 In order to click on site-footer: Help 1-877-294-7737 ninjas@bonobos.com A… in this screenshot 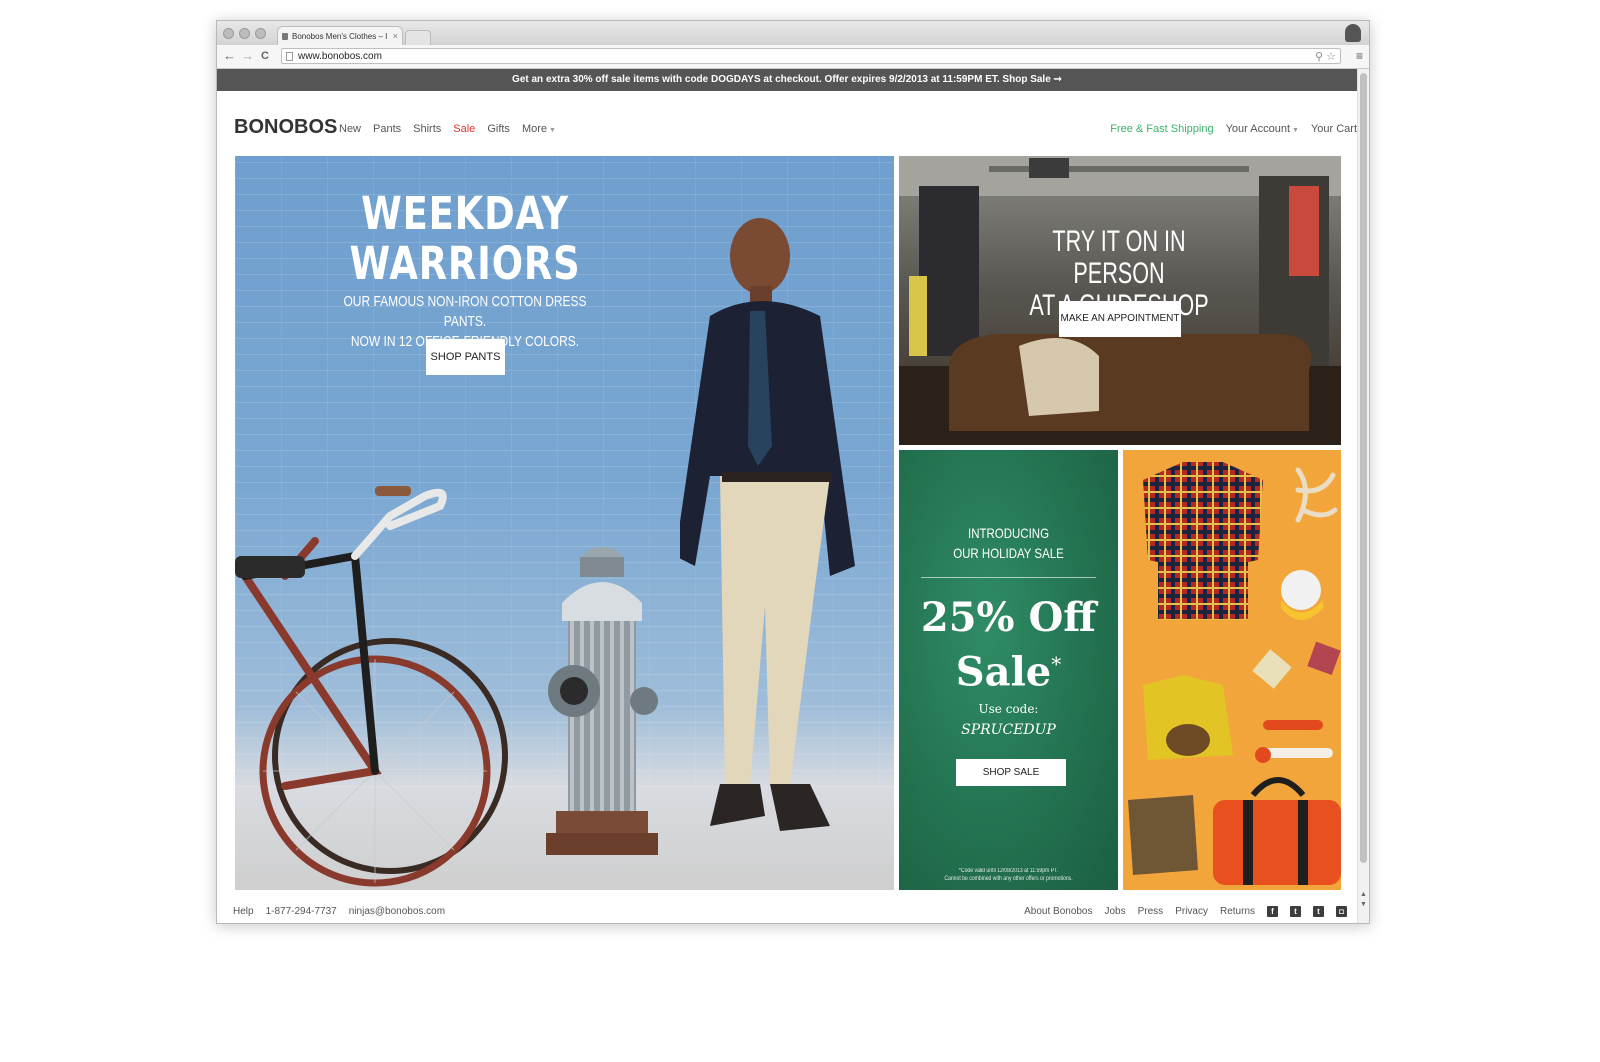, I will do `click(787, 913)`.